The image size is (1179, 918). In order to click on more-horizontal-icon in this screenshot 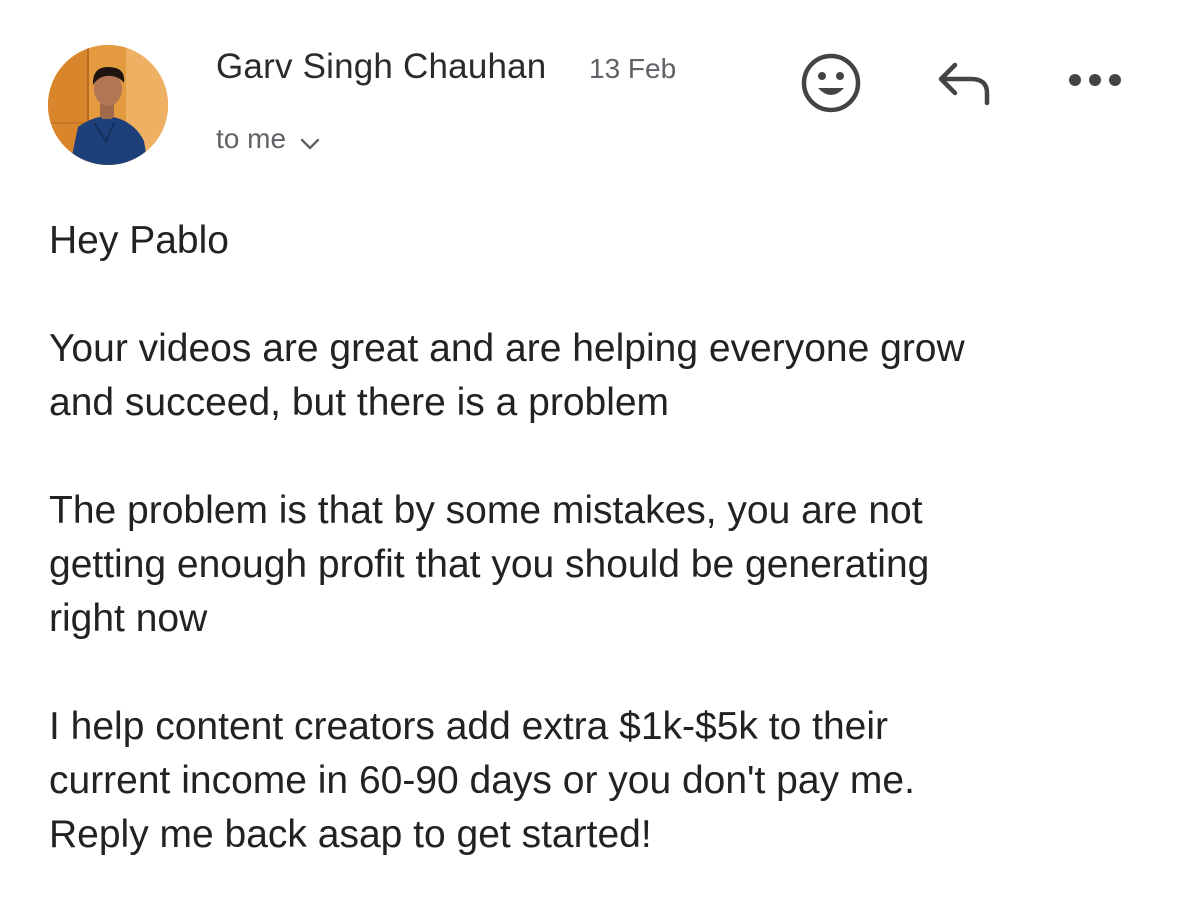, I will do `click(1095, 80)`.